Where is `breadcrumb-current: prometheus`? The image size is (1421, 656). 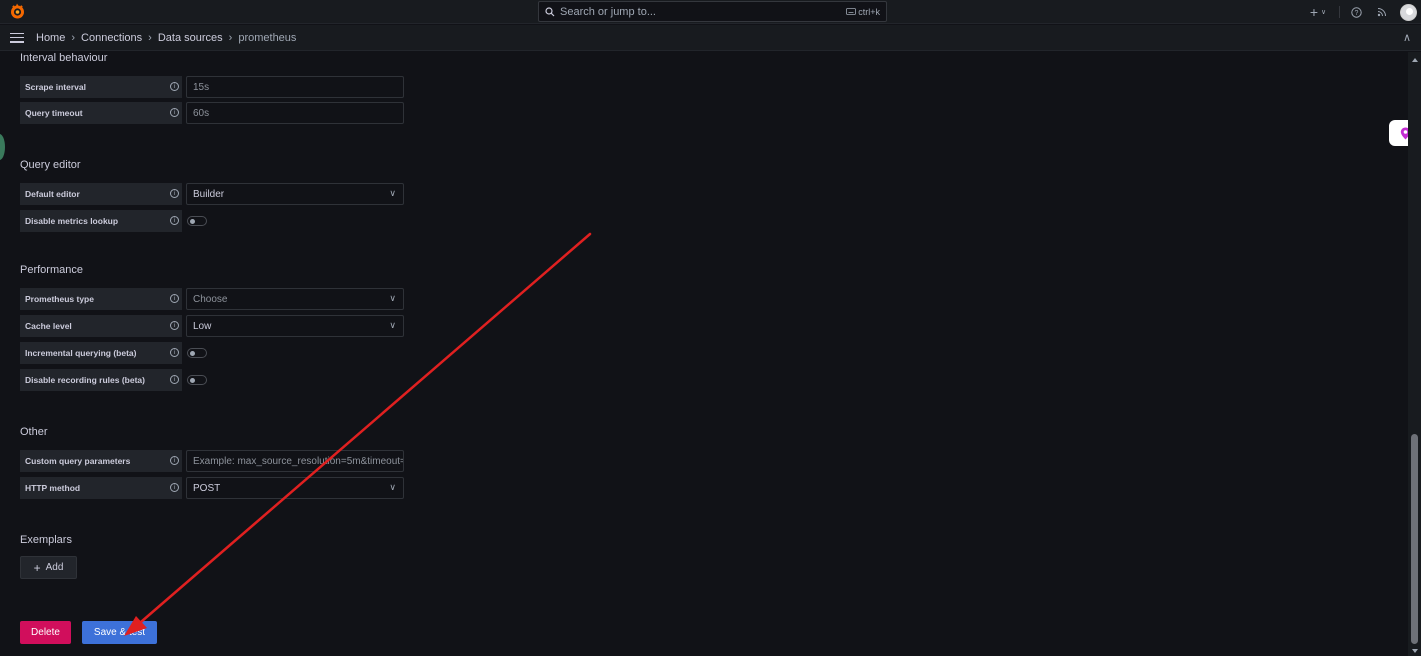 breadcrumb-current: prometheus is located at coordinates (267, 37).